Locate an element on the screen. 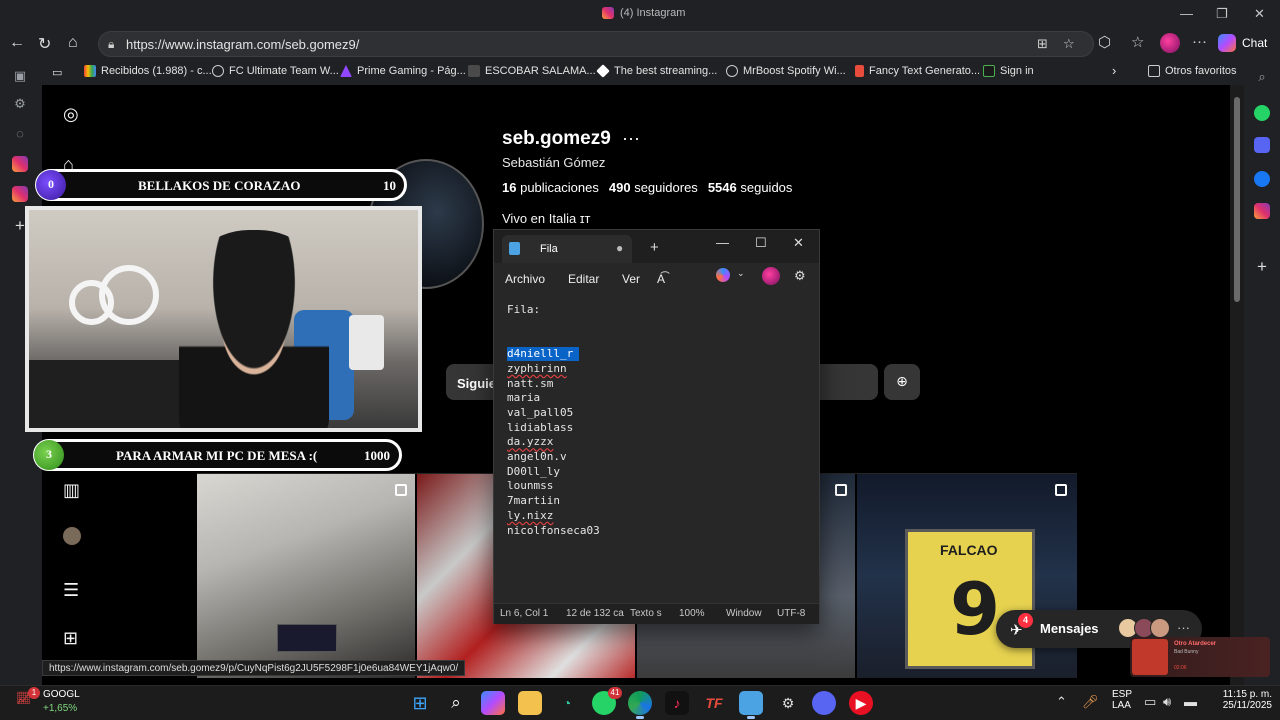 The image size is (1280, 720). add-icon: + is located at coordinates (1262, 266).